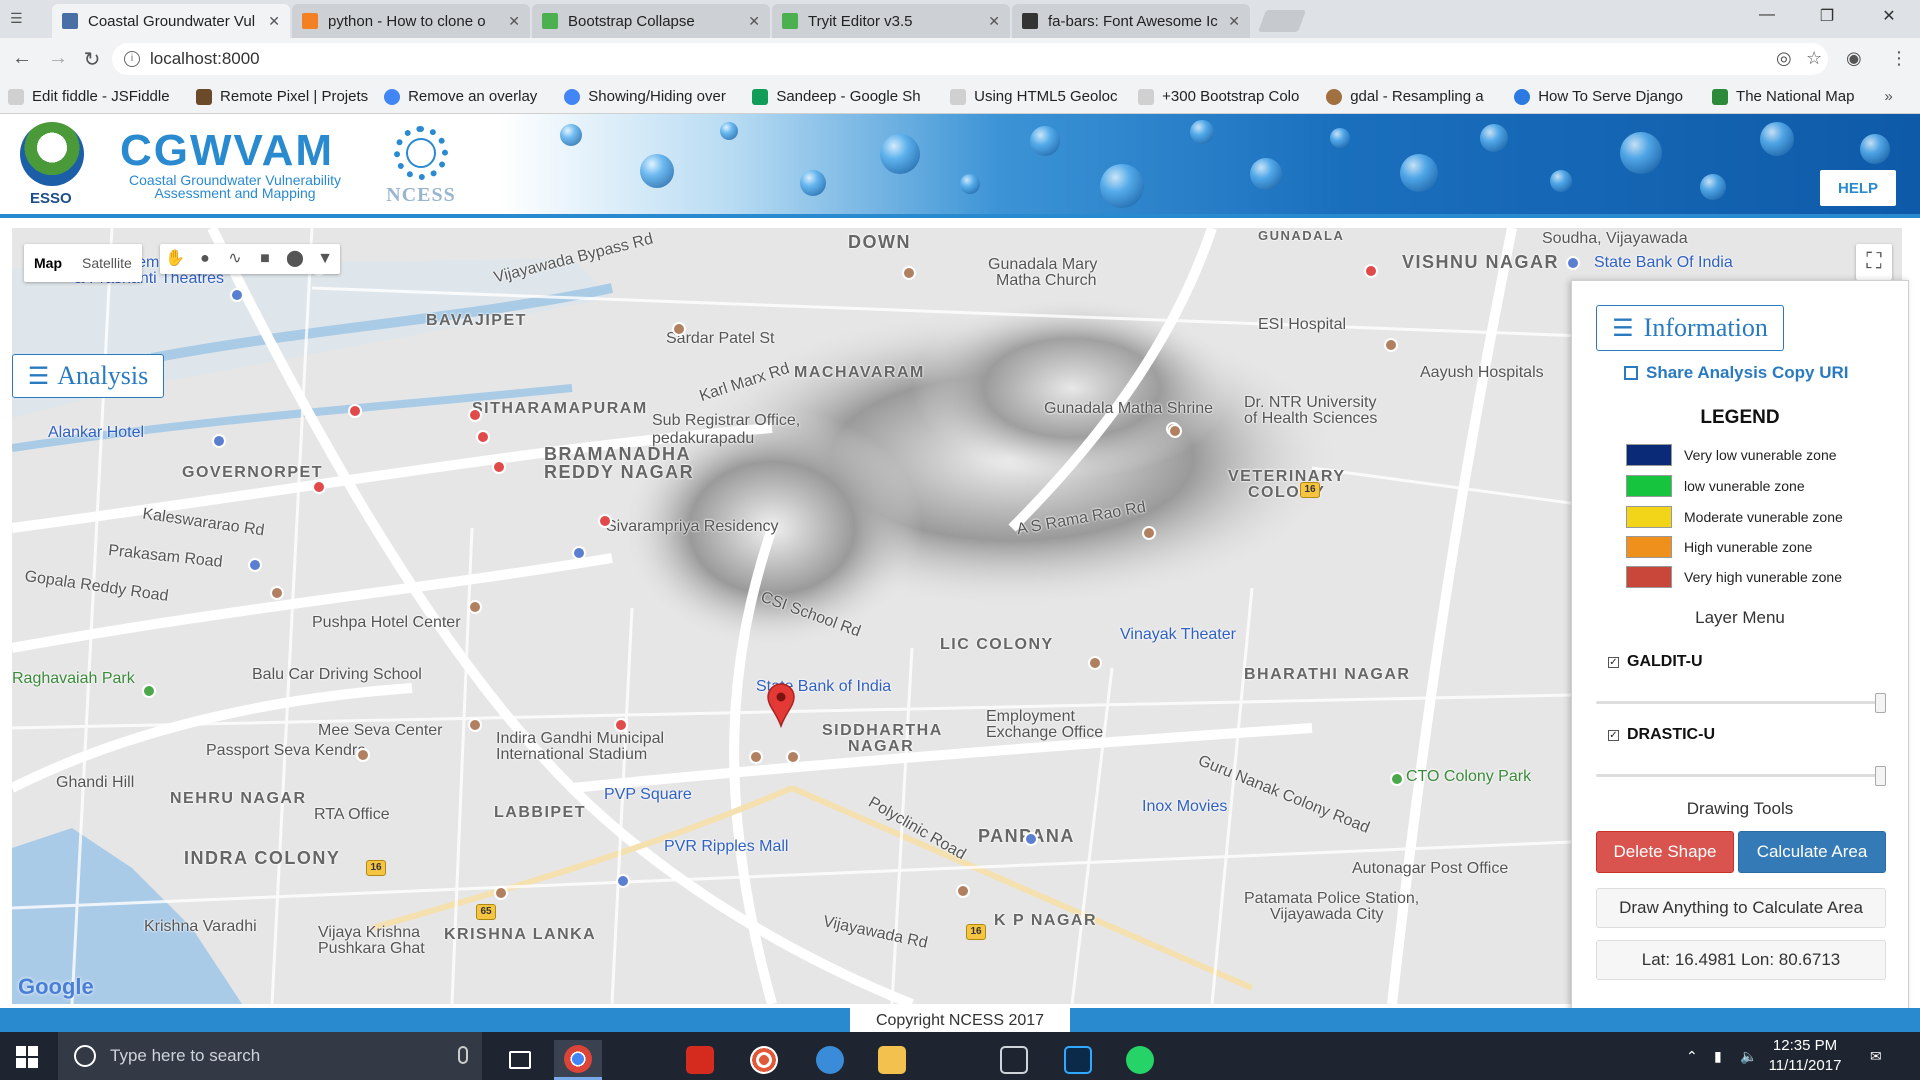  Describe the element at coordinates (48, 263) in the screenshot. I see `map-type-map-button: Map` at that location.